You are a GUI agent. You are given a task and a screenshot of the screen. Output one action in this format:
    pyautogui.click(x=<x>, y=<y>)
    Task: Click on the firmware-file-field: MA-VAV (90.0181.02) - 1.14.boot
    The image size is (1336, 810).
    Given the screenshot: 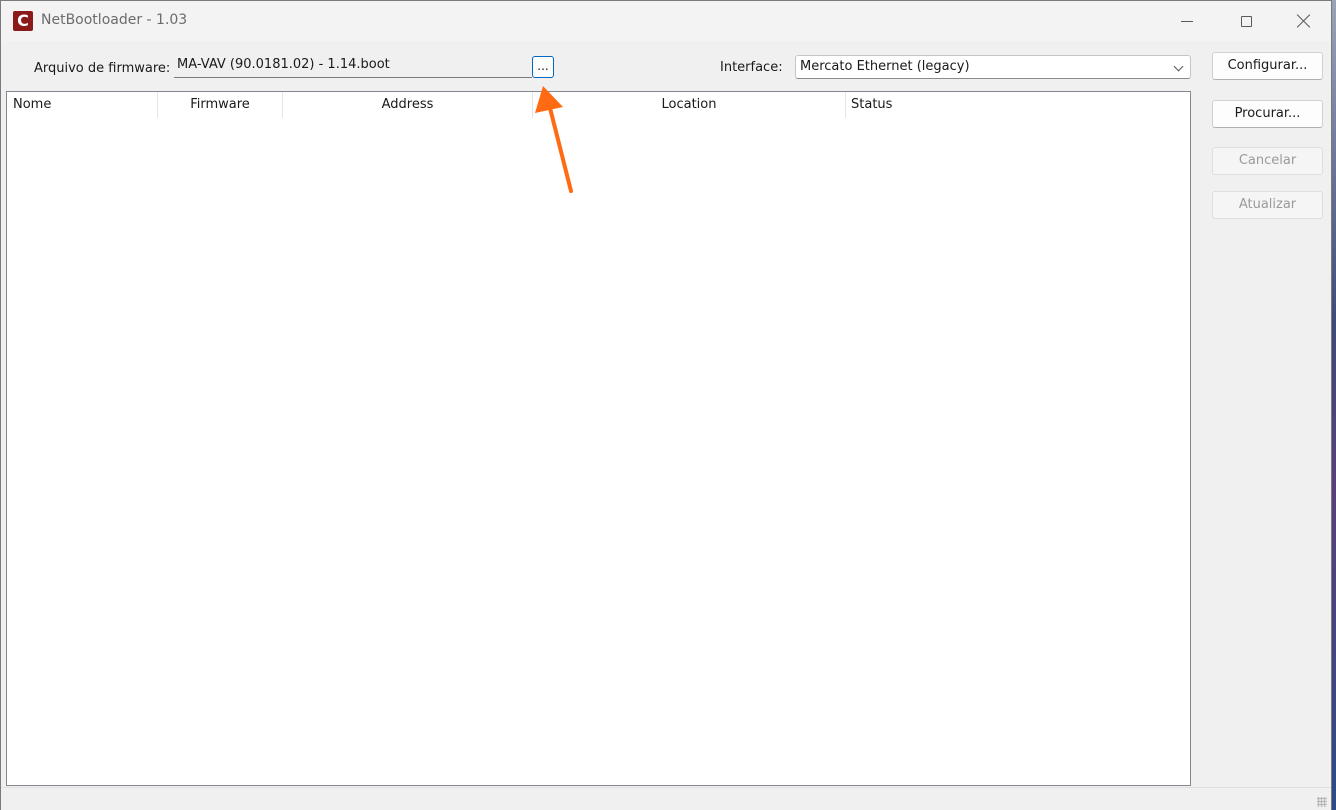 What is the action you would take?
    pyautogui.click(x=353, y=67)
    